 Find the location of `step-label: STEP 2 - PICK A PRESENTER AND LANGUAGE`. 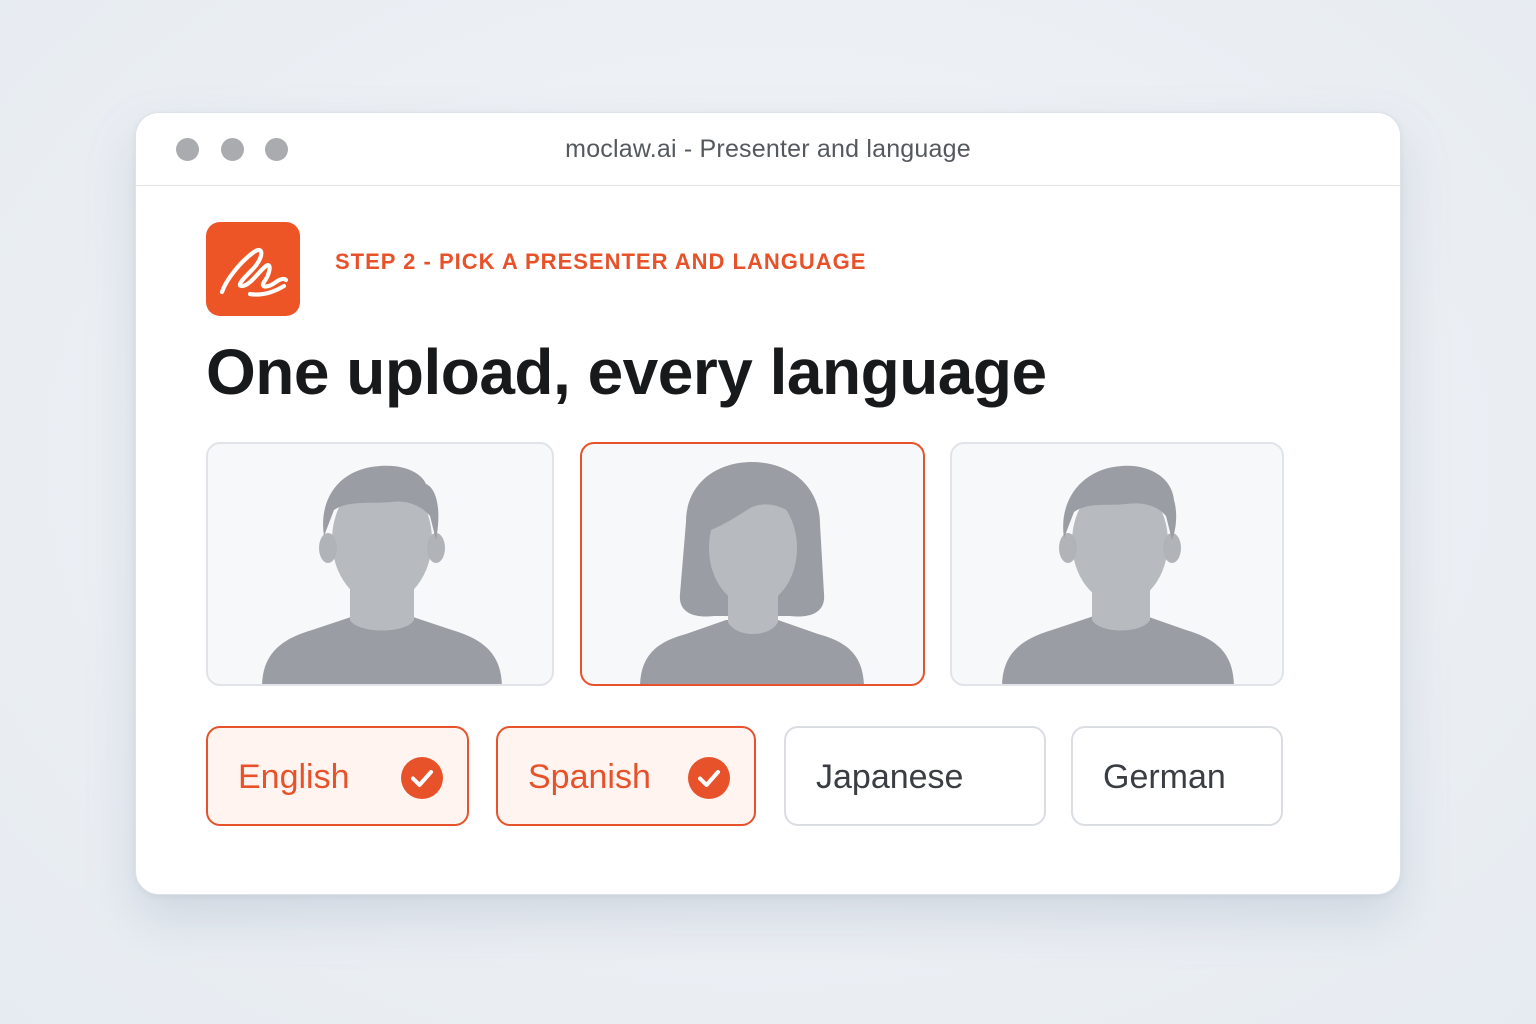

step-label: STEP 2 - PICK A PRESENTER AND LANGUAGE is located at coordinates (601, 261).